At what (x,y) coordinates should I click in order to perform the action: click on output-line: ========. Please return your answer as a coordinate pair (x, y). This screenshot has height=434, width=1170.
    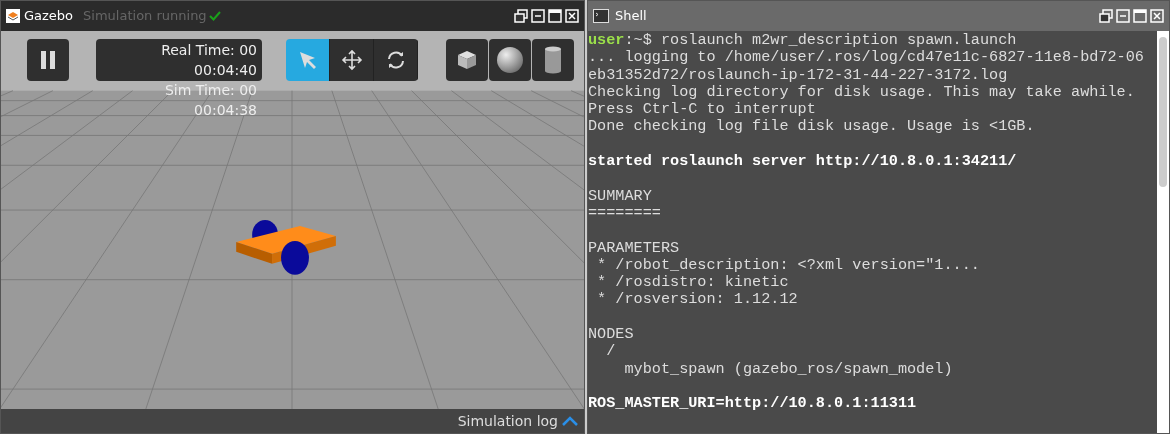
    Looking at the image, I should click on (625, 213).